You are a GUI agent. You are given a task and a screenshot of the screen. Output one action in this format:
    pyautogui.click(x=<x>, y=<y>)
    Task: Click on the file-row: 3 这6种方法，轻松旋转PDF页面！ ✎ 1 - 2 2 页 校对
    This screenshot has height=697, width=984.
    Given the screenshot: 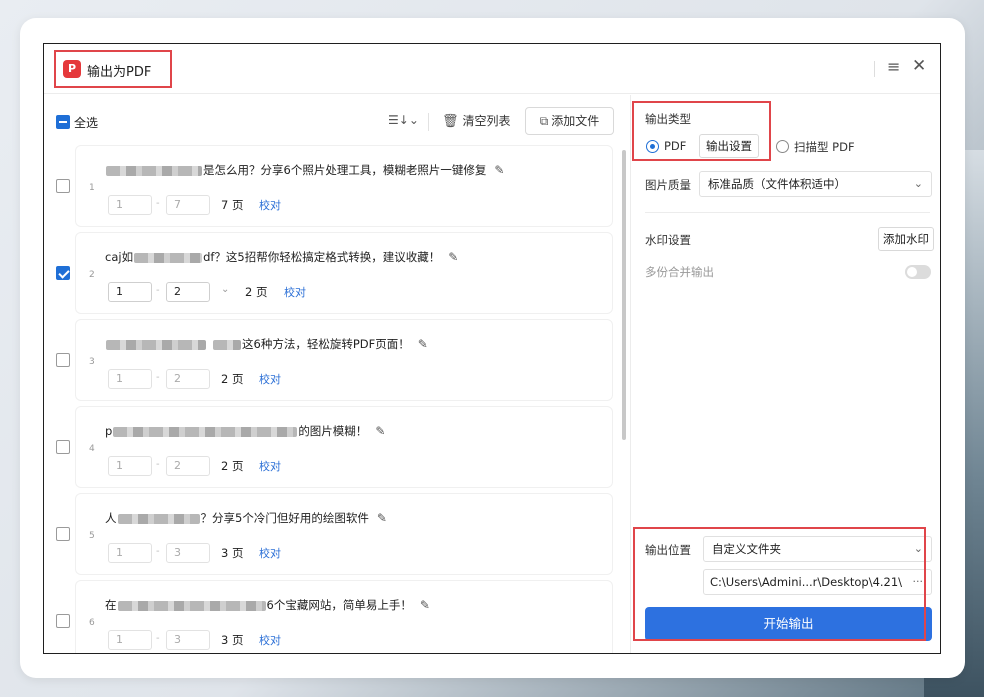 What is the action you would take?
    pyautogui.click(x=331, y=362)
    